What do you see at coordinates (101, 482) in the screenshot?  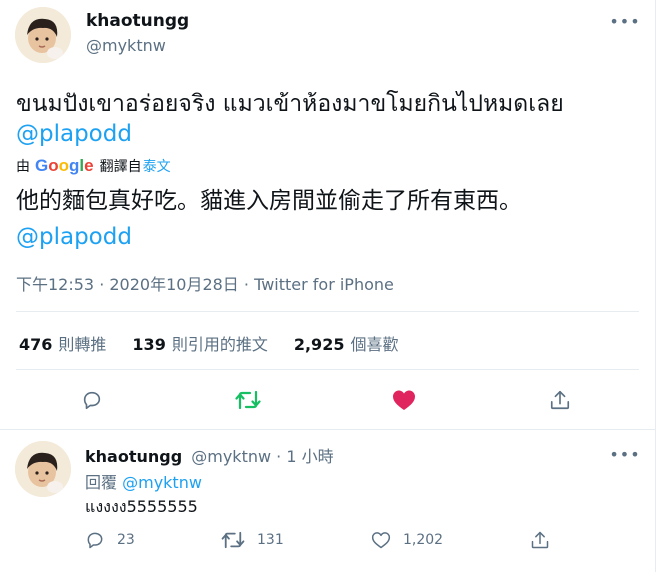 I see `replying-label: 回覆` at bounding box center [101, 482].